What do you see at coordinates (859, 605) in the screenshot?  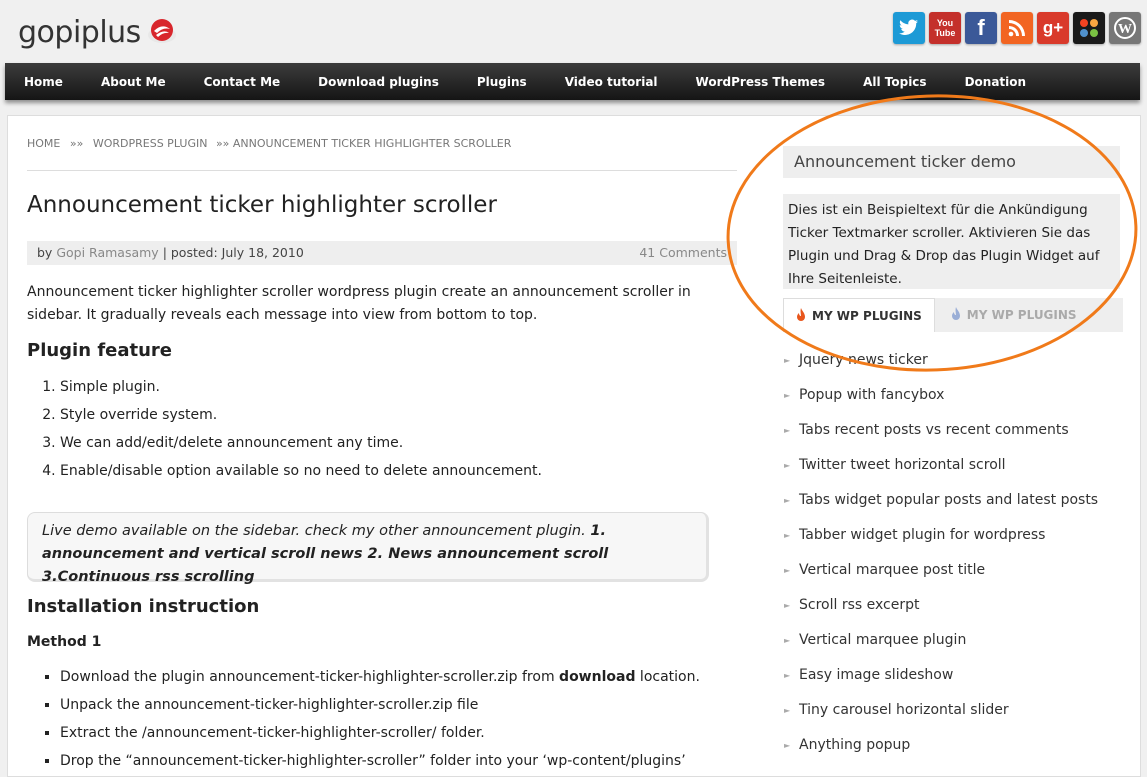 I see `plugin-link: Scroll rss excerpt` at bounding box center [859, 605].